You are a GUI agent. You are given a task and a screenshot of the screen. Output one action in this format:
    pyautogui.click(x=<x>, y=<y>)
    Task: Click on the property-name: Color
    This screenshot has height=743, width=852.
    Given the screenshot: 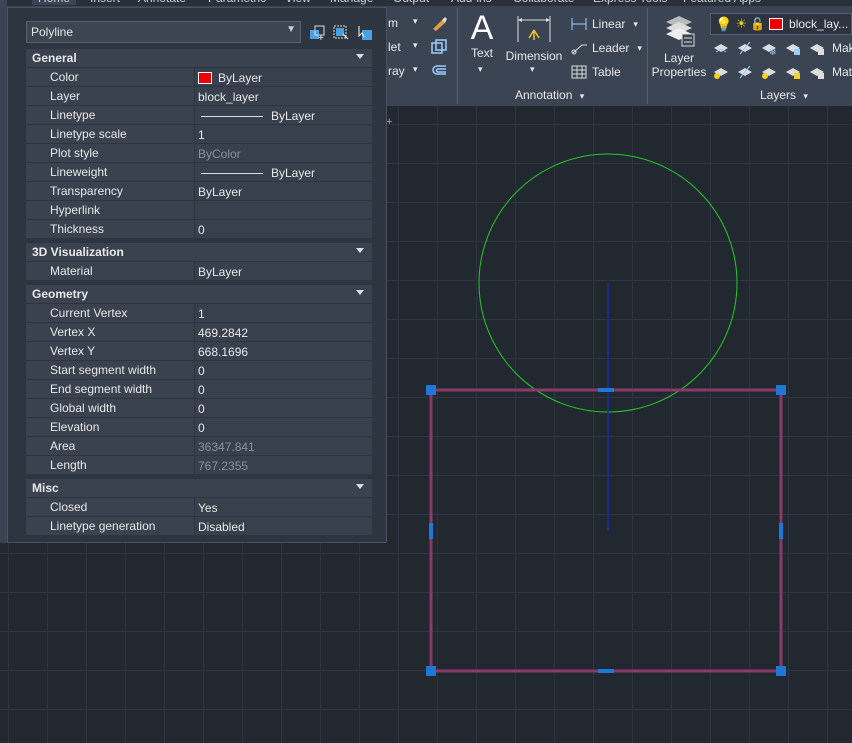 What is the action you would take?
    pyautogui.click(x=110, y=77)
    